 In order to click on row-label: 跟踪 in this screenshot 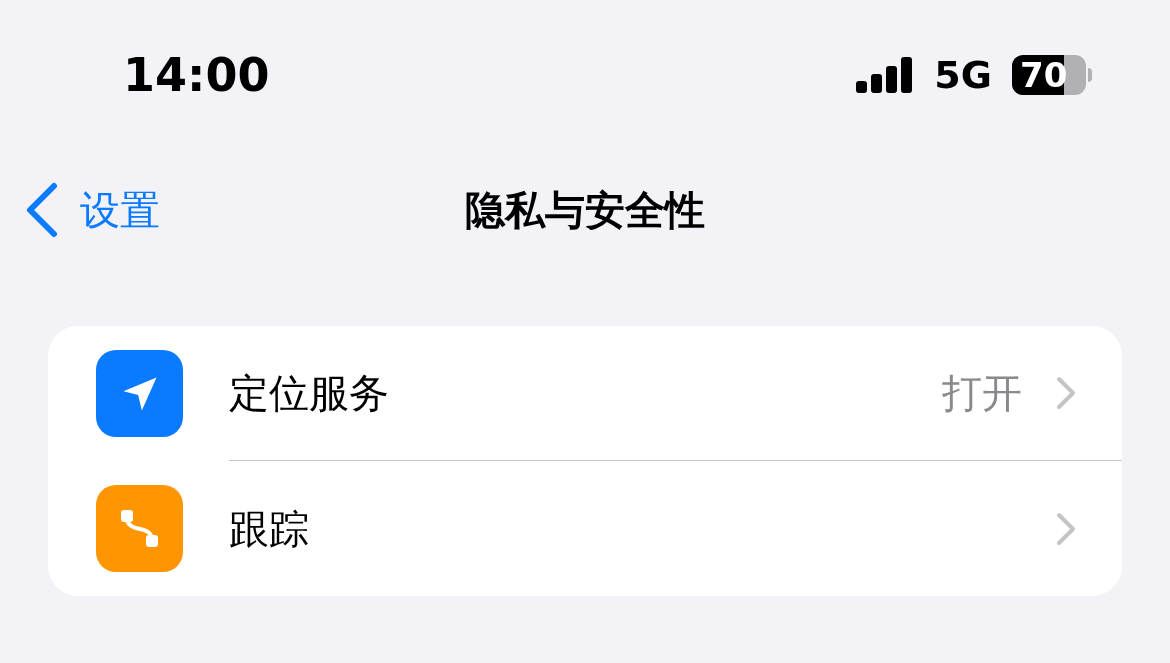, I will do `click(269, 529)`.